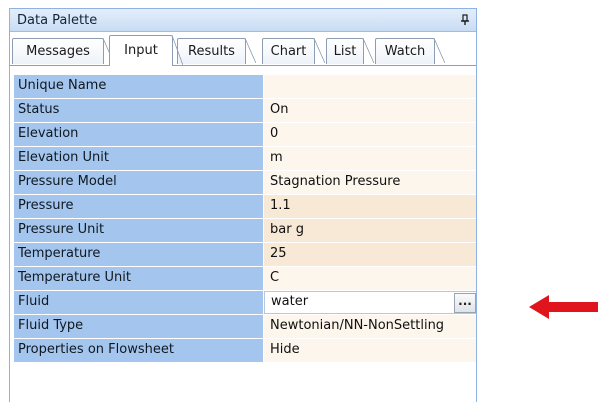 Image resolution: width=600 pixels, height=402 pixels. Describe the element at coordinates (139, 206) in the screenshot. I see `property-name: Pressure` at that location.